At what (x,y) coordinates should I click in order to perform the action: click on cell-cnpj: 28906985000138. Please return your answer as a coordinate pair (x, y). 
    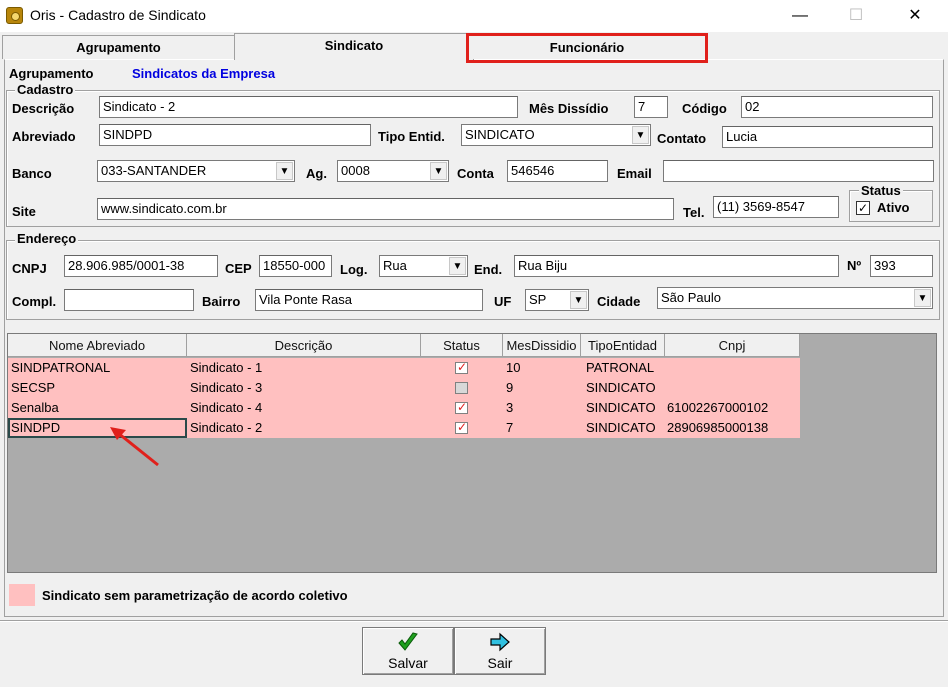
    Looking at the image, I should click on (718, 427).